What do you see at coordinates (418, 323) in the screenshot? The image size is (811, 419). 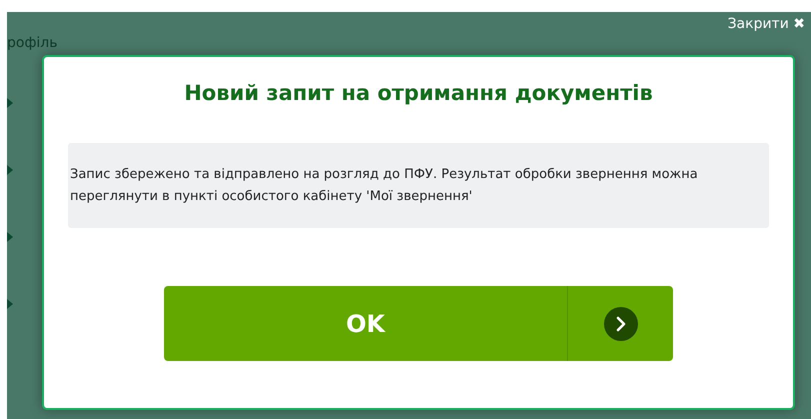 I see `ok-button: OK` at bounding box center [418, 323].